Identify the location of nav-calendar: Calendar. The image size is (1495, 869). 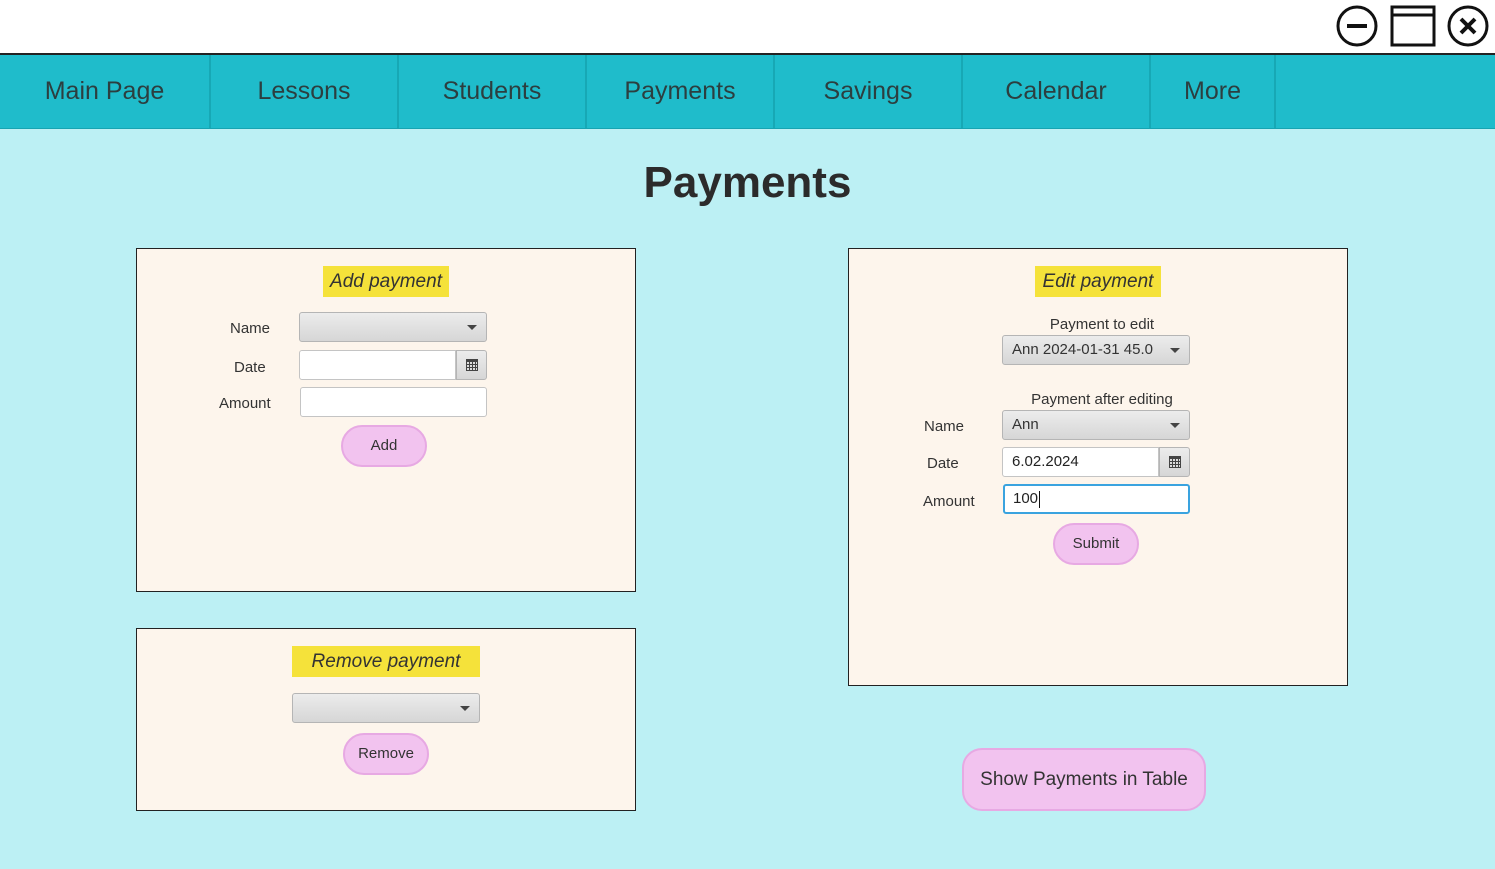
(1057, 91).